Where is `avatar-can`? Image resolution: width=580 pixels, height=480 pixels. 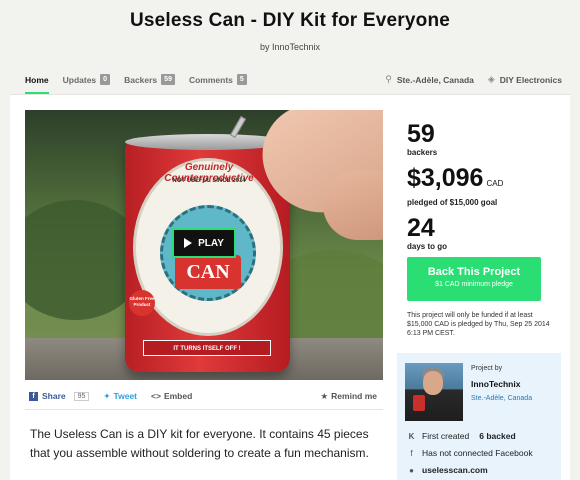
avatar-can is located at coordinates (419, 403).